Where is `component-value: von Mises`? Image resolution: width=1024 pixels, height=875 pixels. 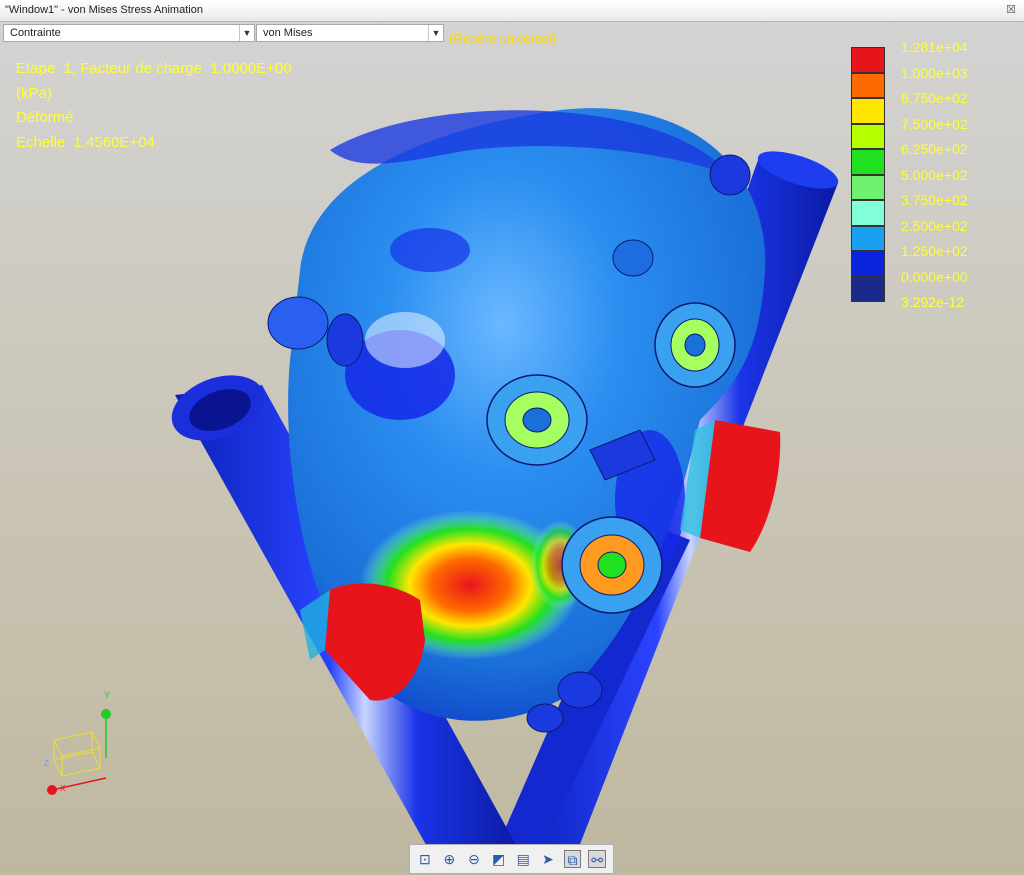 component-value: von Mises is located at coordinates (288, 33).